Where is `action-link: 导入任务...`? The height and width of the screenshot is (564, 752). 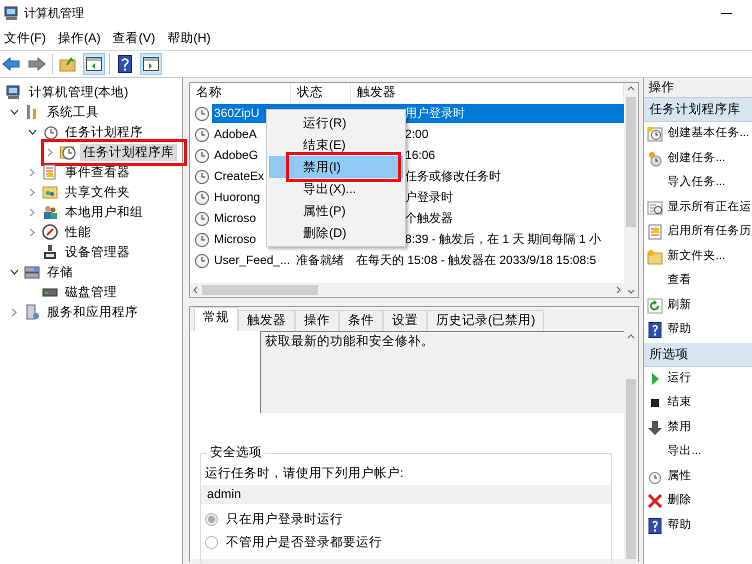
action-link: 导入任务... is located at coordinates (697, 183).